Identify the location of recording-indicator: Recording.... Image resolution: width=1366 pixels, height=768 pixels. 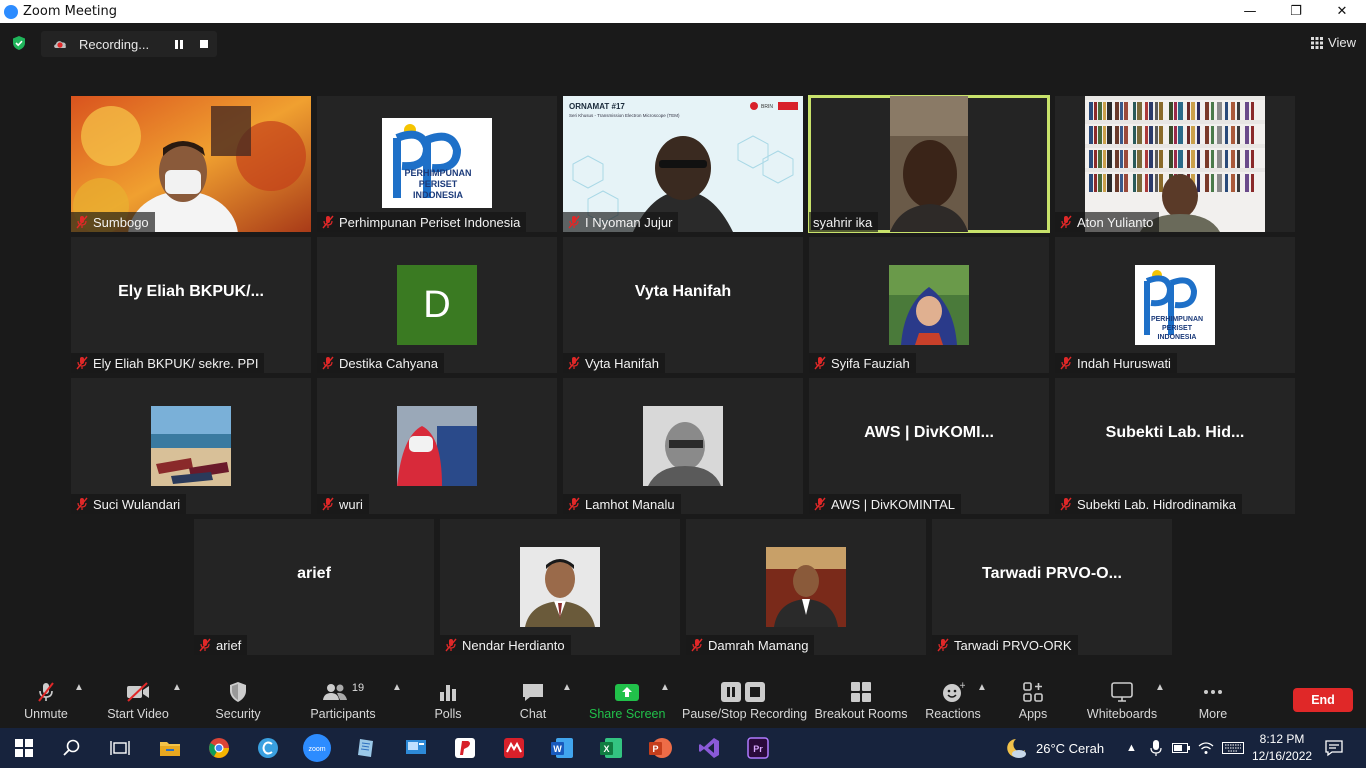
(129, 44).